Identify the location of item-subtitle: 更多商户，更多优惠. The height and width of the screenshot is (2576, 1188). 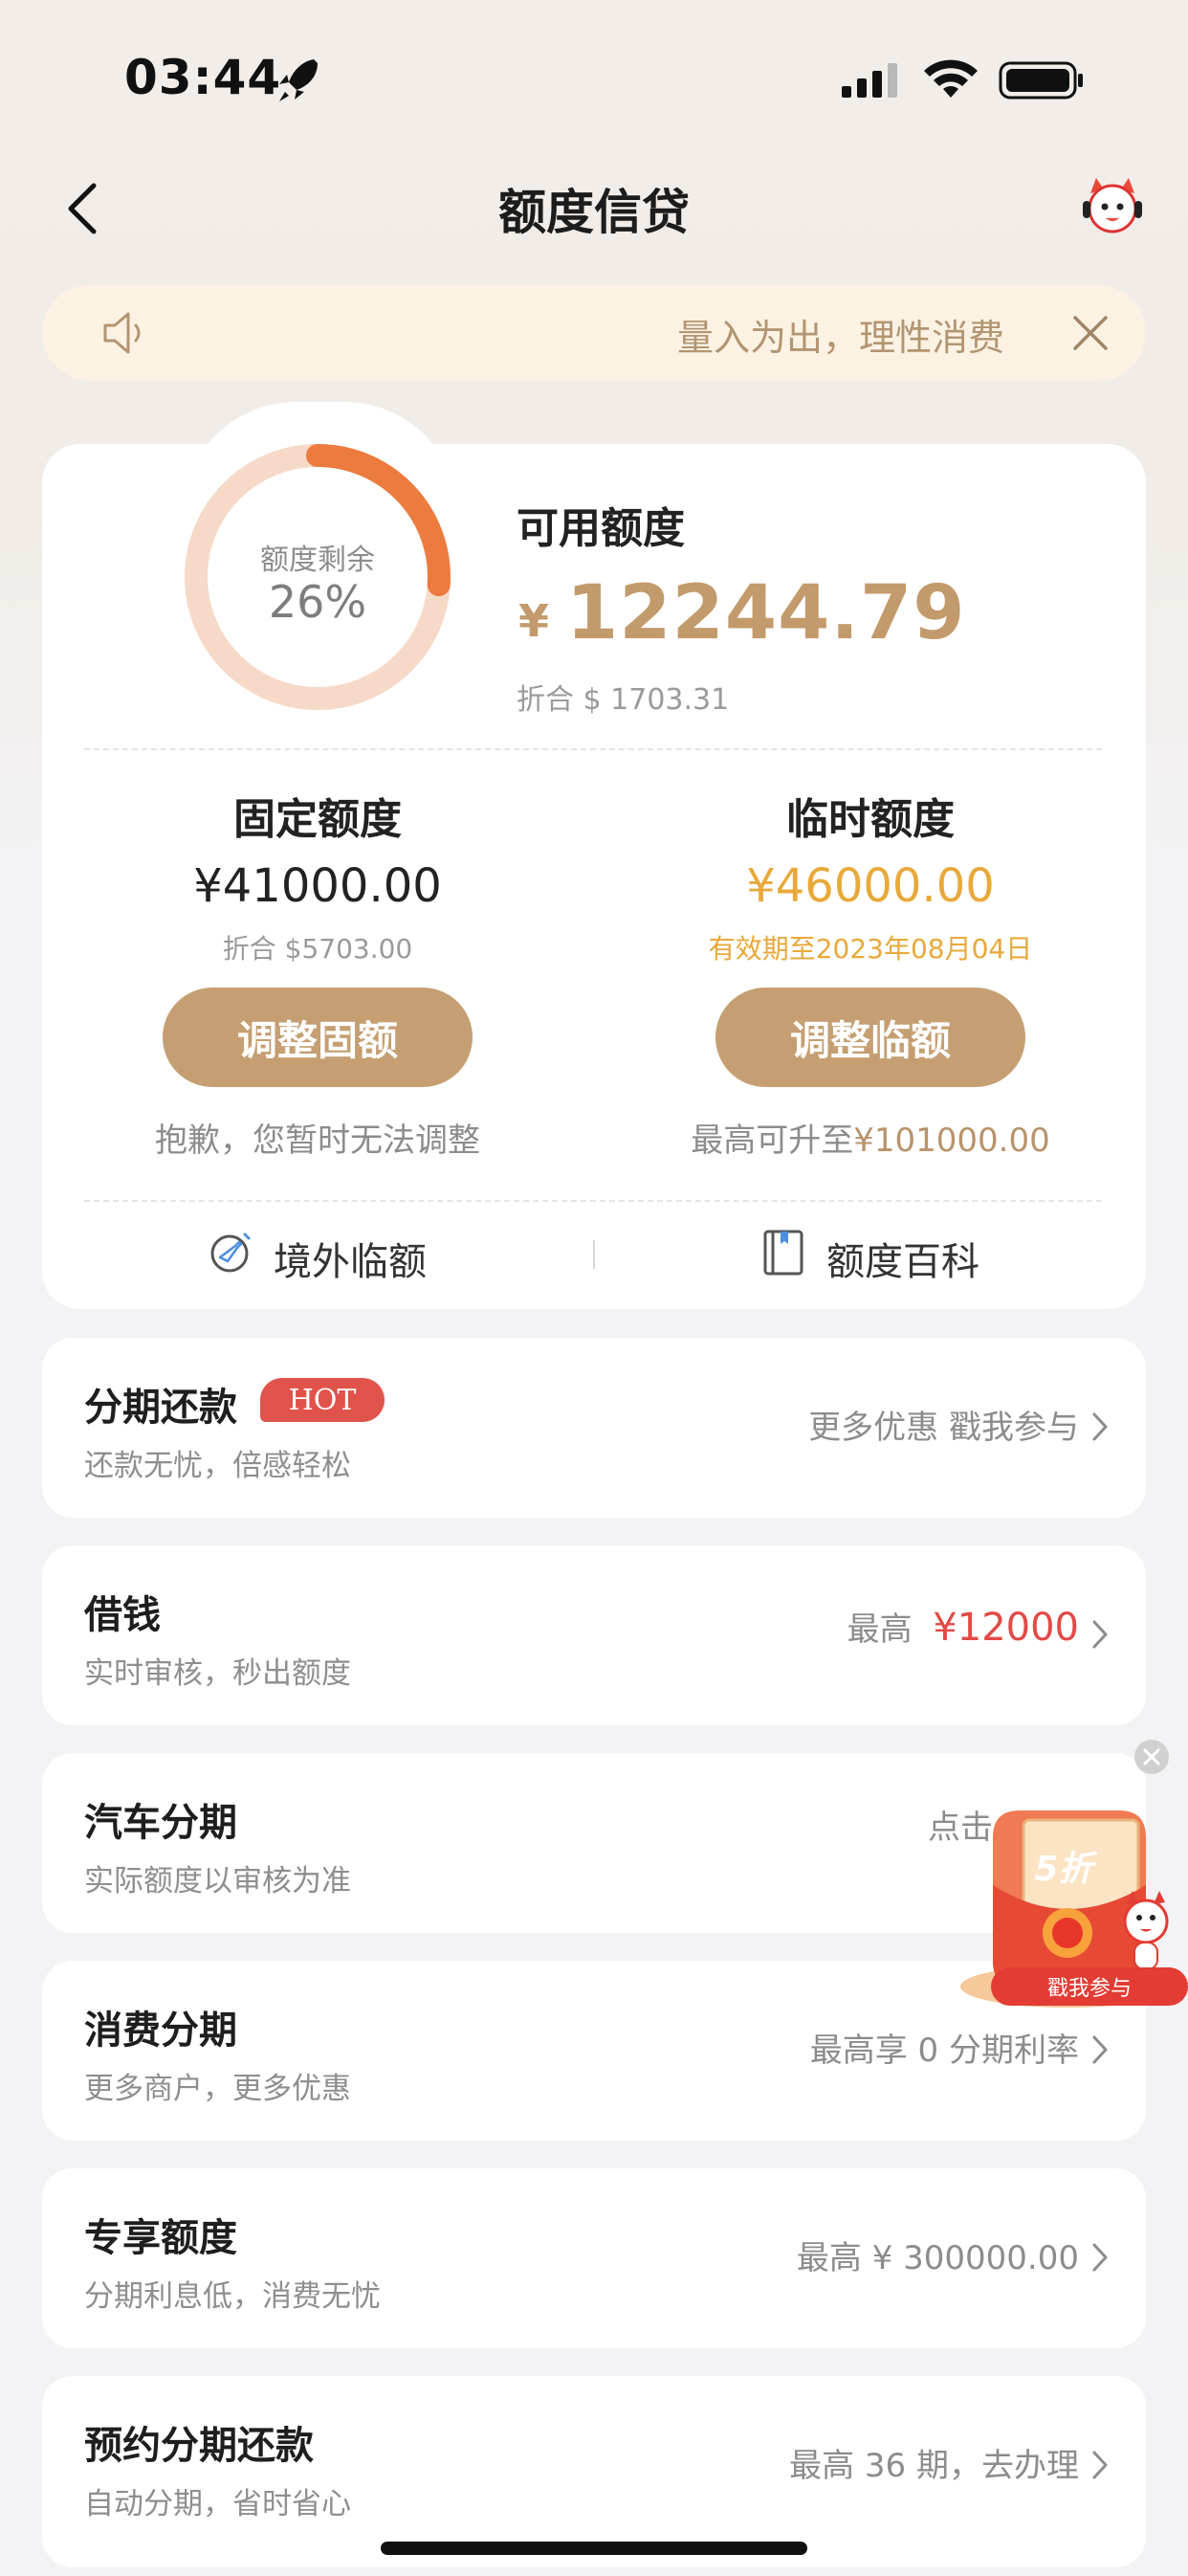
(217, 2089).